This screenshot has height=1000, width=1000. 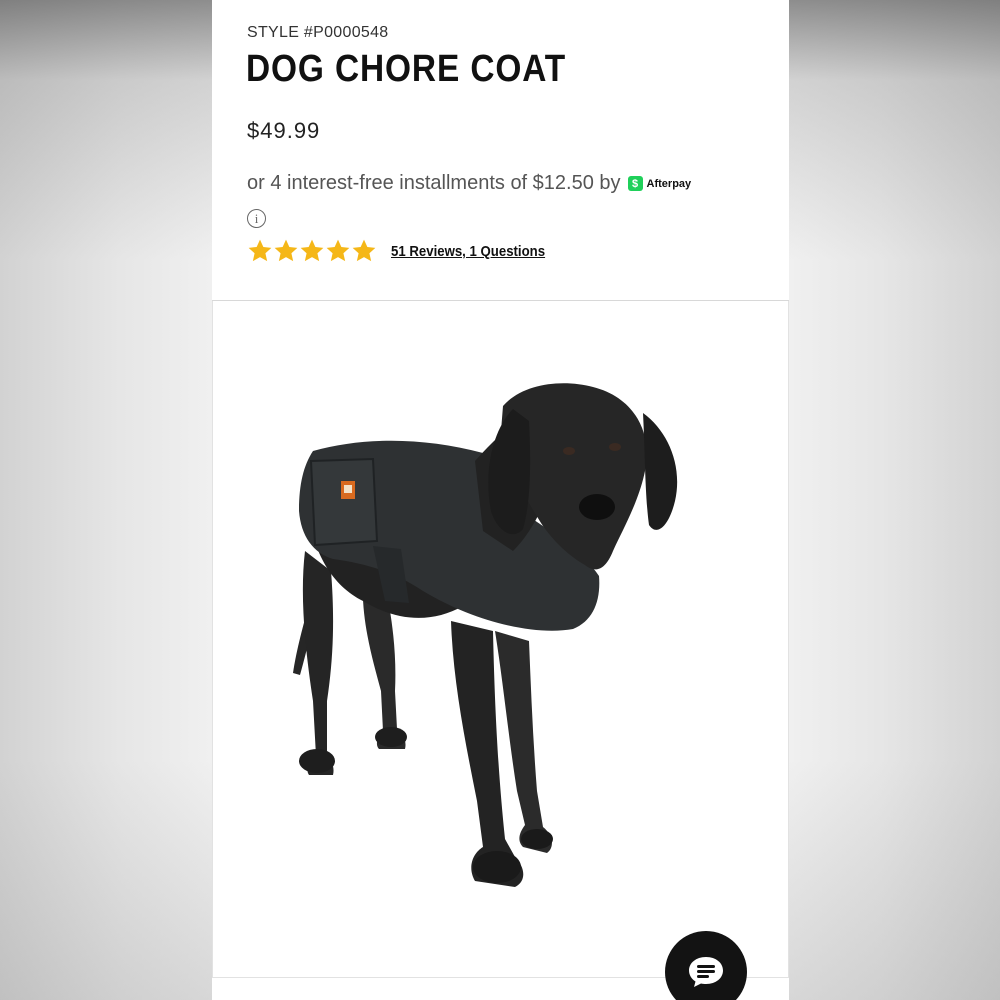 I want to click on star-rating, so click(x=312, y=251).